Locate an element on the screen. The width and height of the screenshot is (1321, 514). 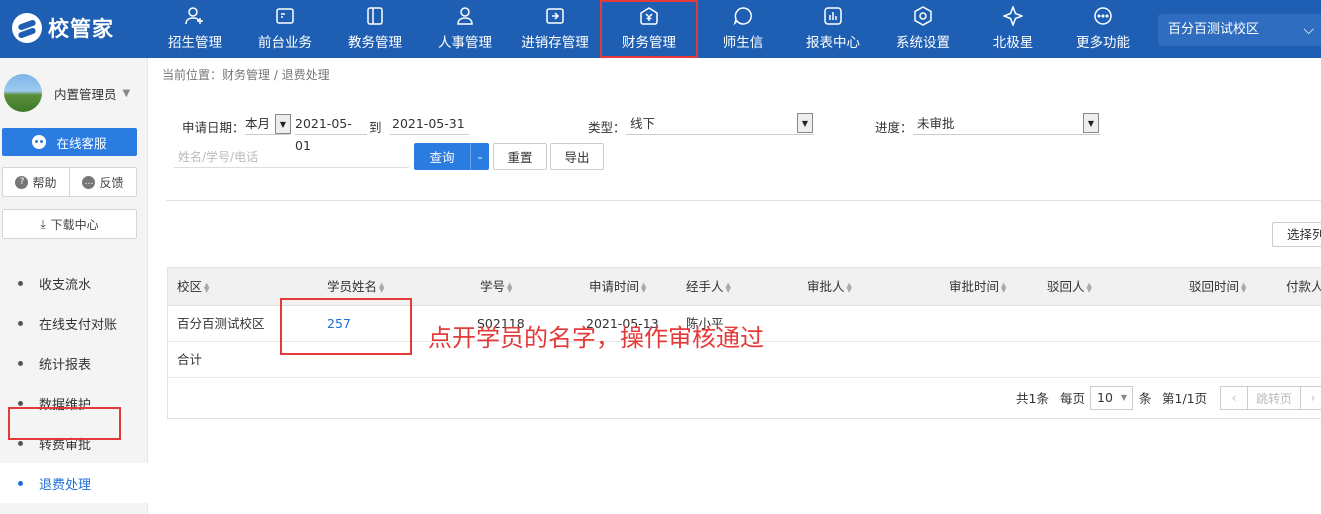
reset-button: 重置 is located at coordinates (520, 156).